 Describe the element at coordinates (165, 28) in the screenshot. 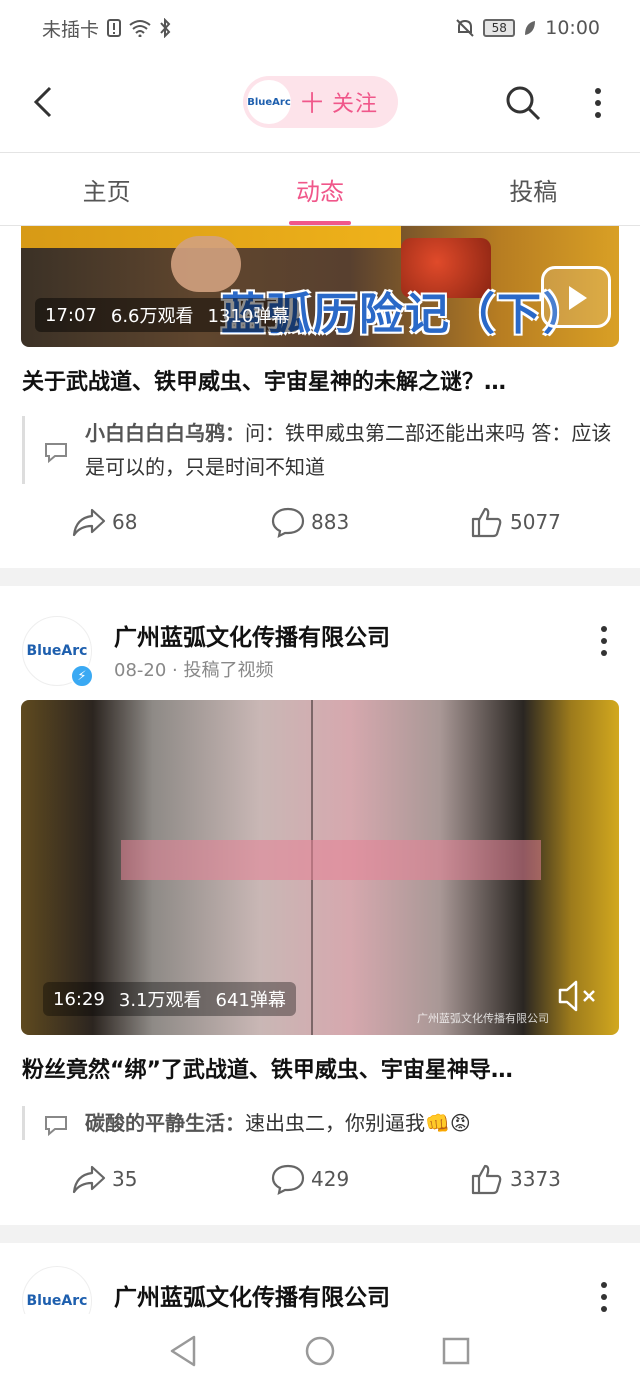

I see `bluetooth-icon` at that location.